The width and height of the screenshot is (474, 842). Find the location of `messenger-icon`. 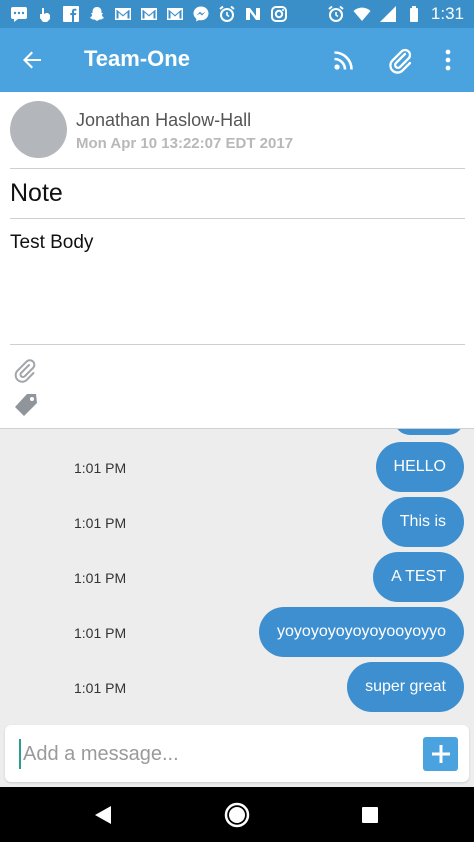

messenger-icon is located at coordinates (201, 14).